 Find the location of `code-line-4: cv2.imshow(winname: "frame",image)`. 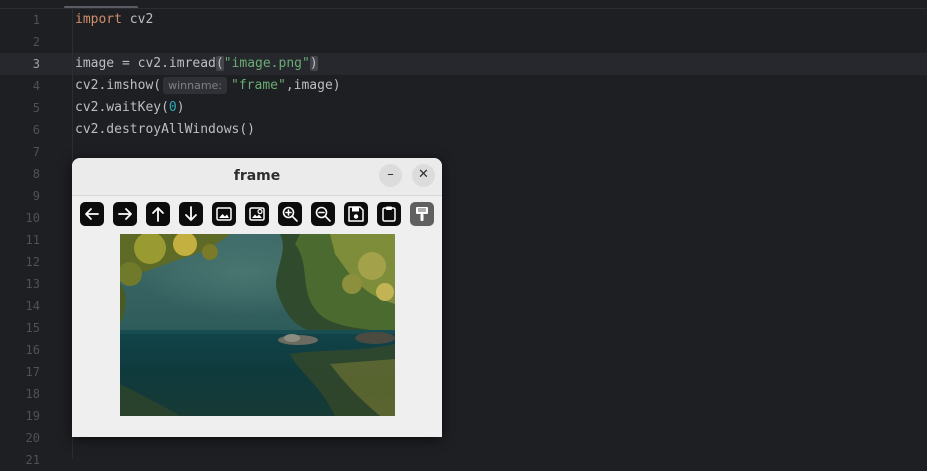

code-line-4: cv2.imshow(winname: "frame",image) is located at coordinates (208, 86).